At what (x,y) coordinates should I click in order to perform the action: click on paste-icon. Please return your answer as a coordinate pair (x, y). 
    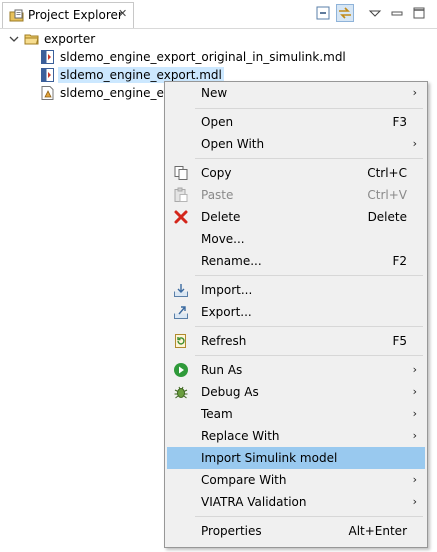
    Looking at the image, I should click on (181, 195).